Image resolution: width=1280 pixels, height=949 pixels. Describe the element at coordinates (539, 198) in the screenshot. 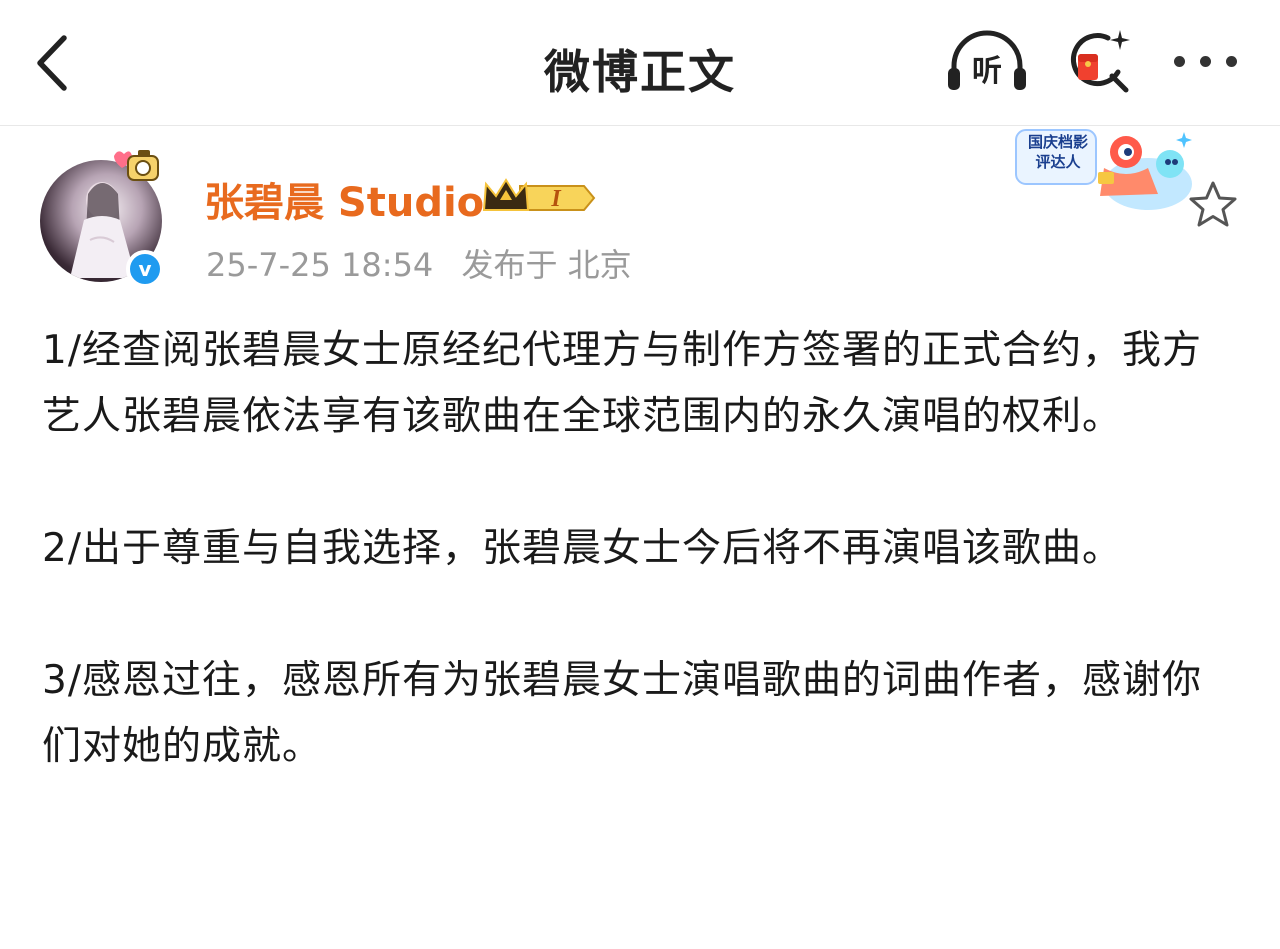

I see `vip-crown-badge: I` at that location.